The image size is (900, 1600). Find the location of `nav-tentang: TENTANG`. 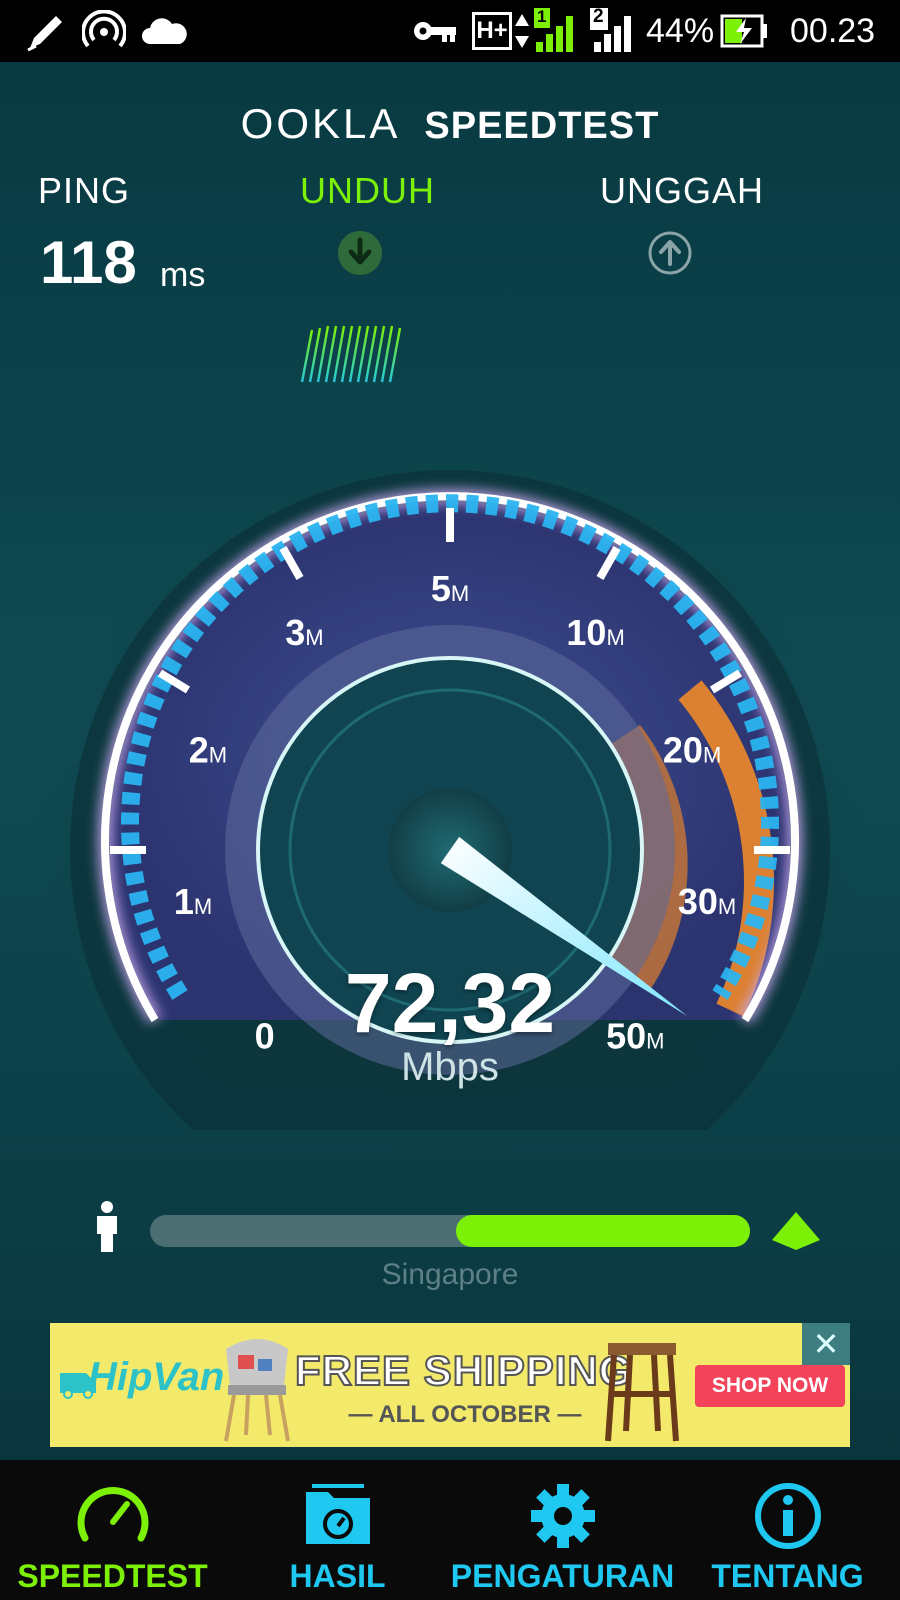

nav-tentang: TENTANG is located at coordinates (787, 1530).